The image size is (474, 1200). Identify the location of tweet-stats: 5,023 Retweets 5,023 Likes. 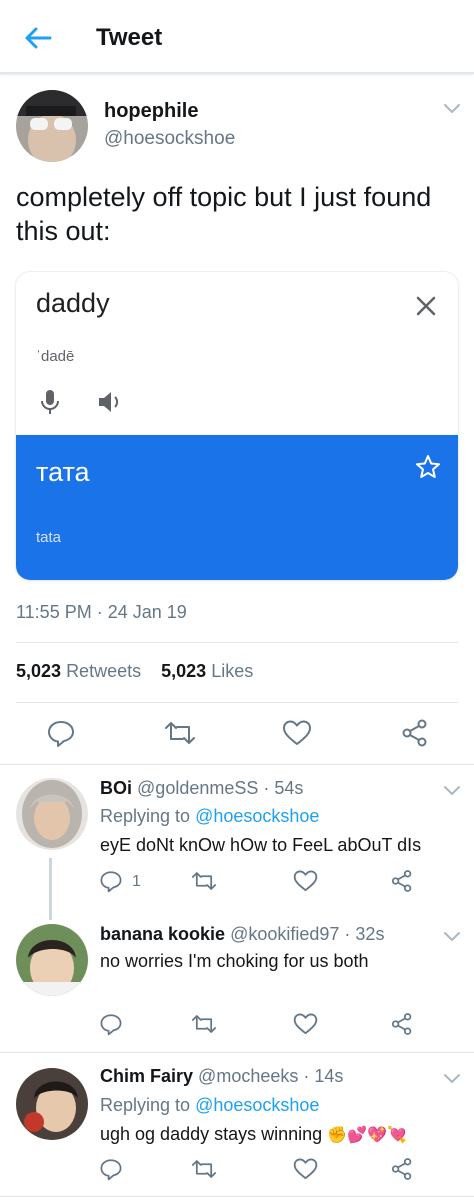
(134, 671).